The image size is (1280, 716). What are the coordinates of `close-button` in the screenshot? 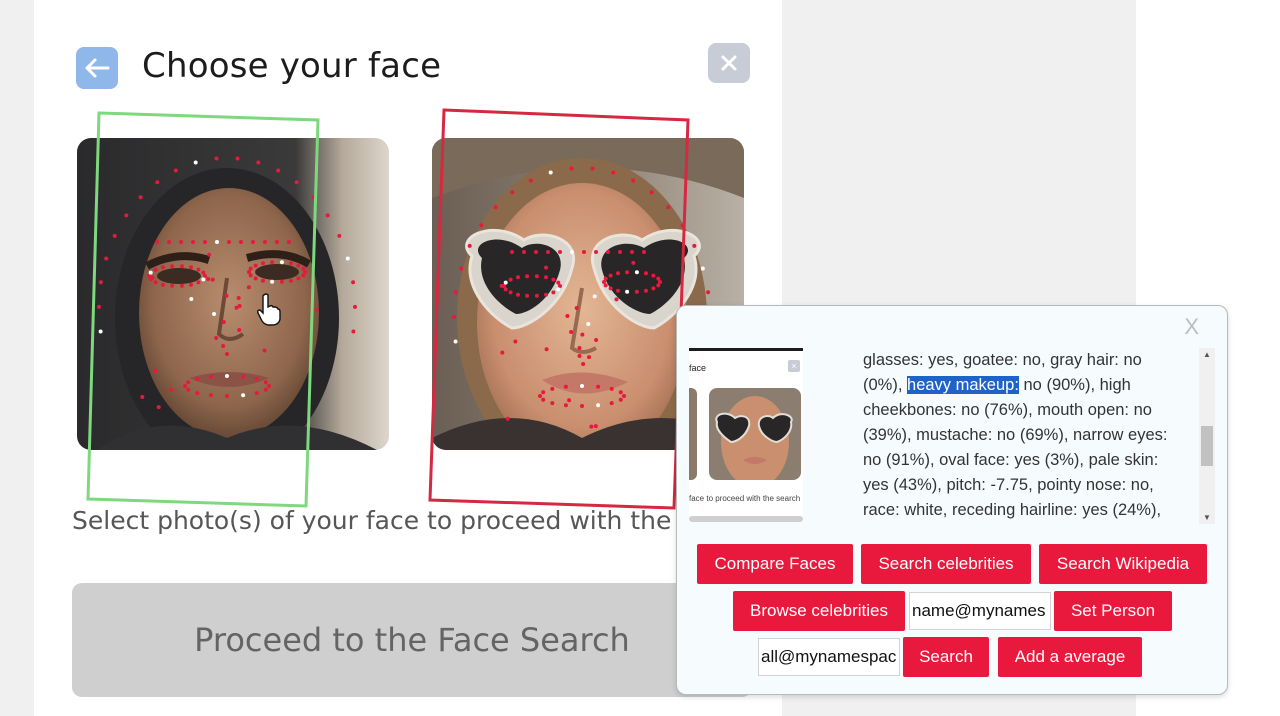 It's located at (729, 63).